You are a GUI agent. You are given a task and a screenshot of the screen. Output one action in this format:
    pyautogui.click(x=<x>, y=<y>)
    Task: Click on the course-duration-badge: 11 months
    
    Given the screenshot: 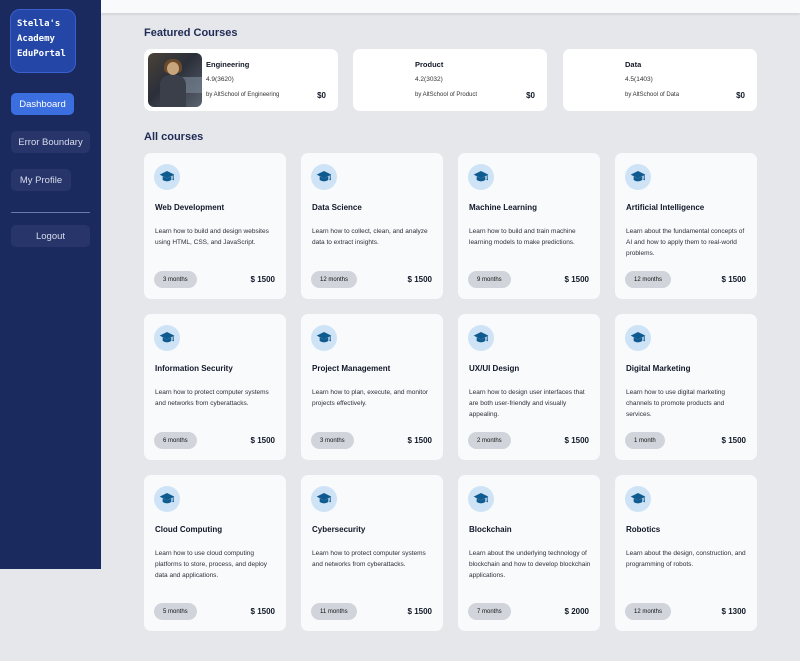 What is the action you would take?
    pyautogui.click(x=334, y=611)
    